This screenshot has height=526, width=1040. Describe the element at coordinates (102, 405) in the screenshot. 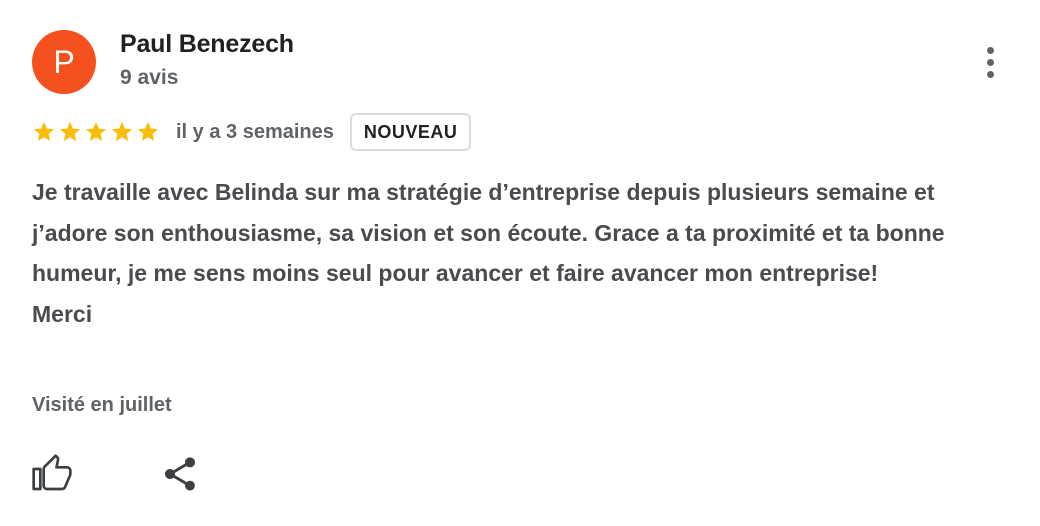

I see `visit-date: Visité en juillet` at that location.